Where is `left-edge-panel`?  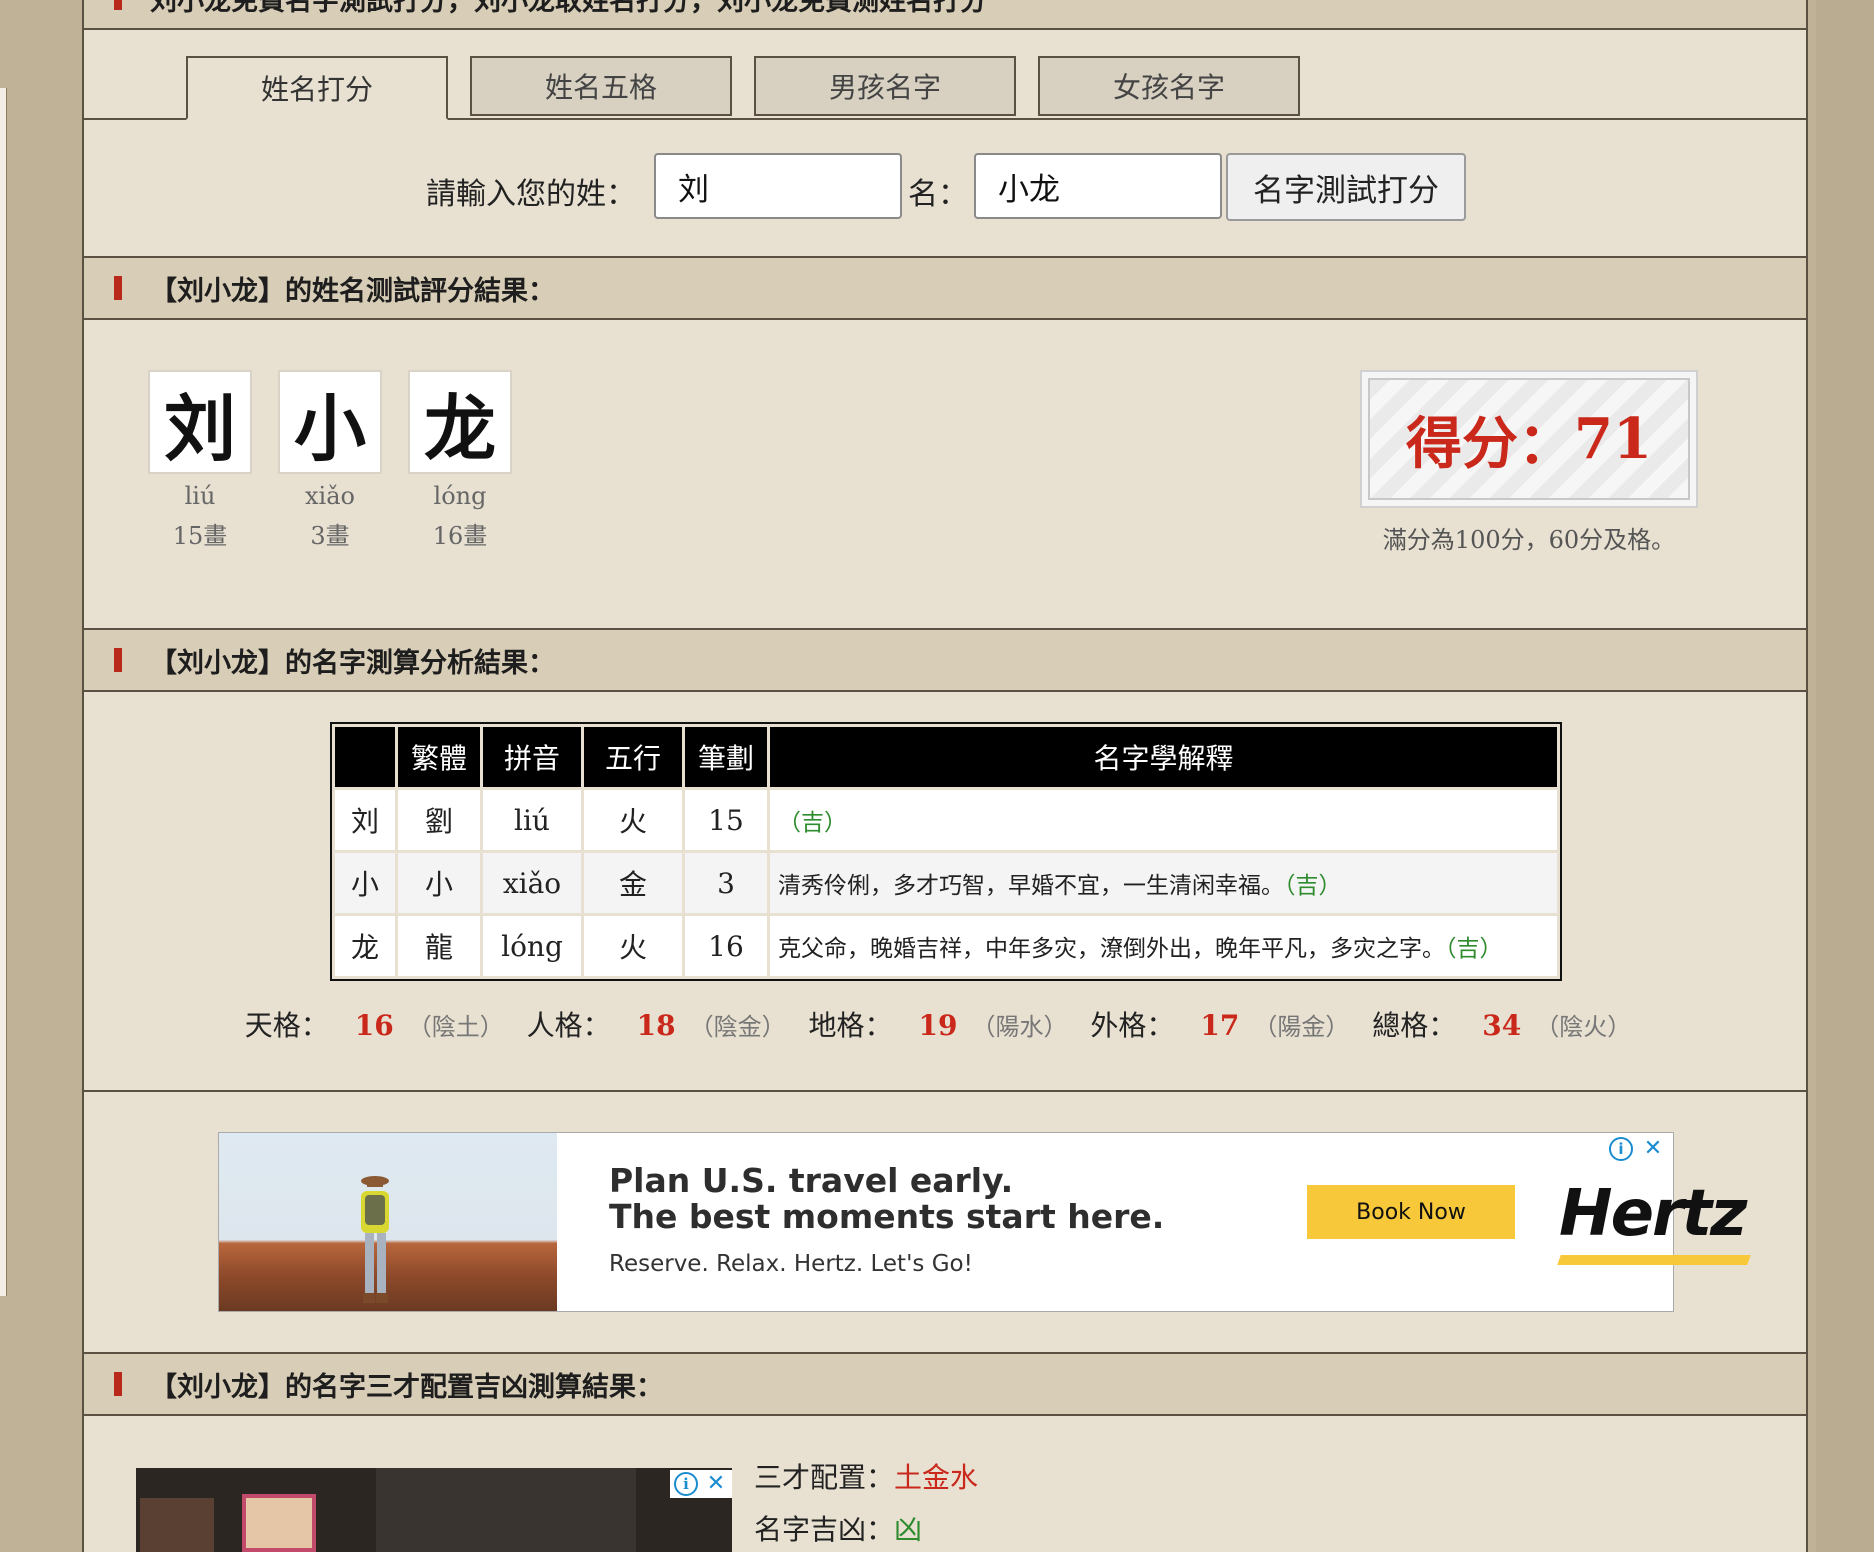
left-edge-panel is located at coordinates (3, 692).